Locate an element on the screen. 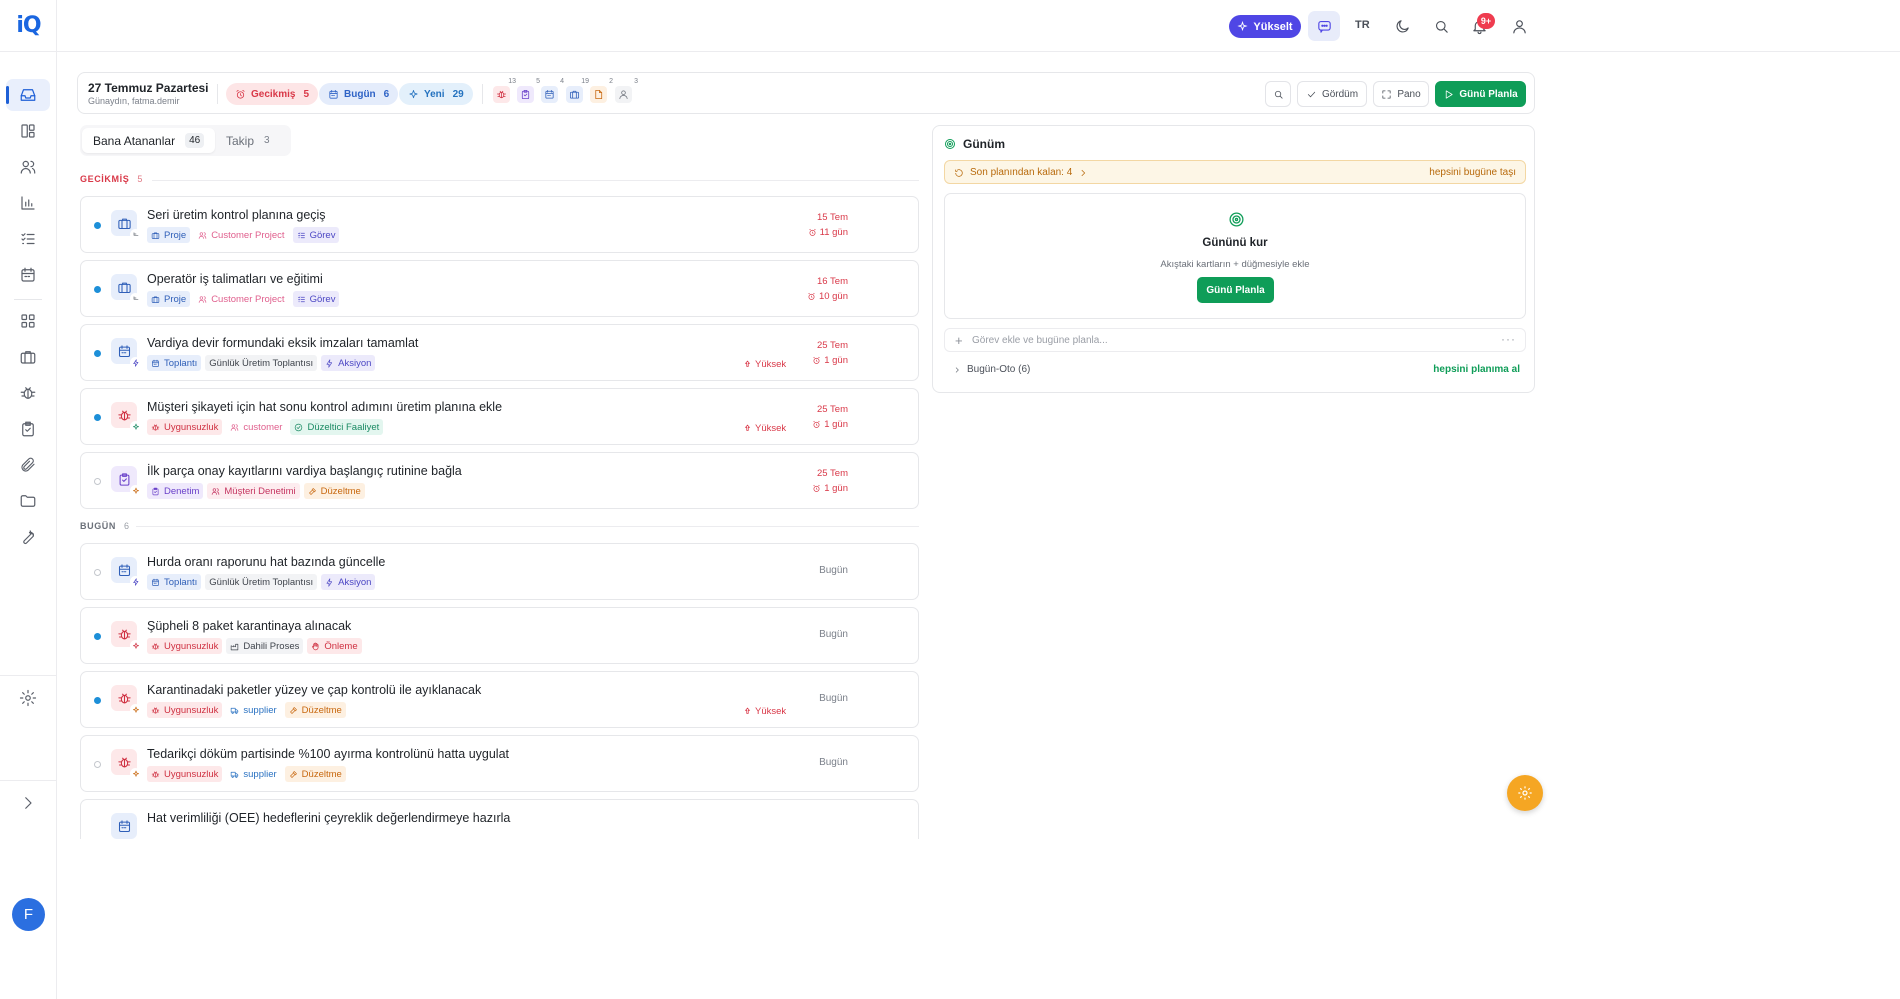 The image size is (1900, 999). corrective-icon is located at coordinates (135, 426).